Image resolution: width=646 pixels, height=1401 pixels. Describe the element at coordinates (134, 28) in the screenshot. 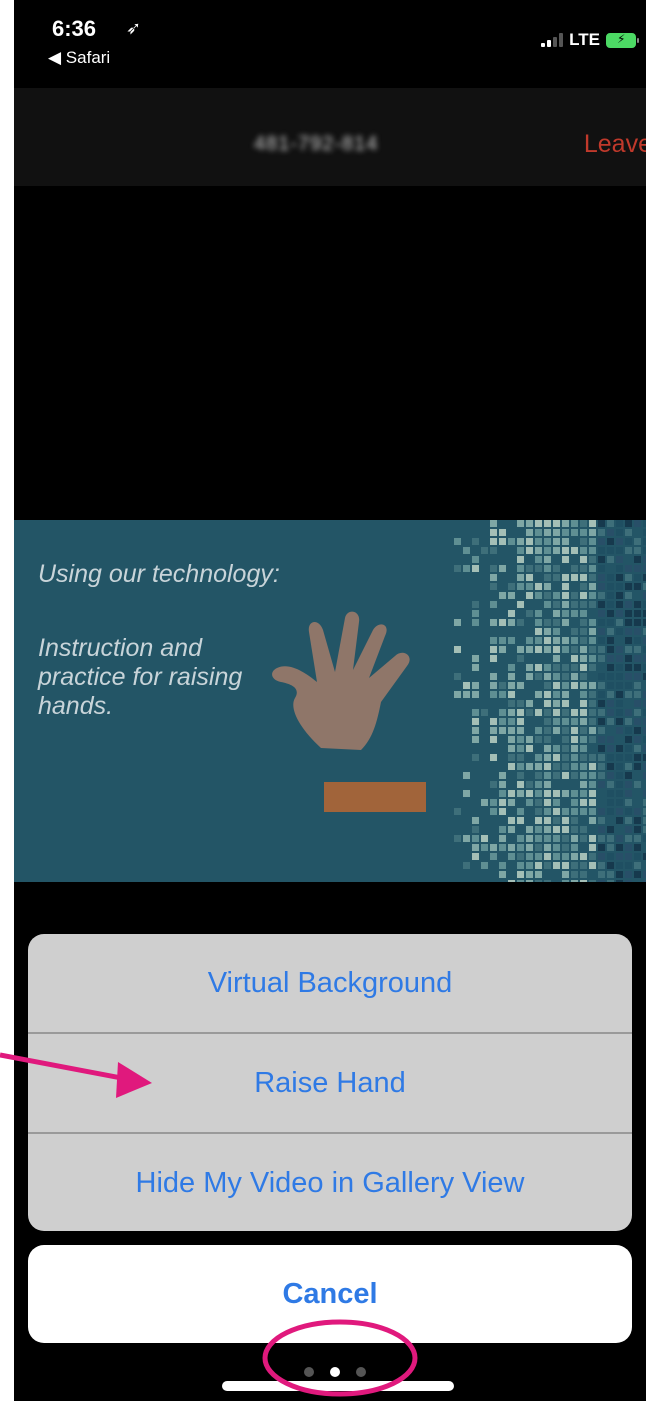

I see `location-arrow-icon: ➶` at that location.